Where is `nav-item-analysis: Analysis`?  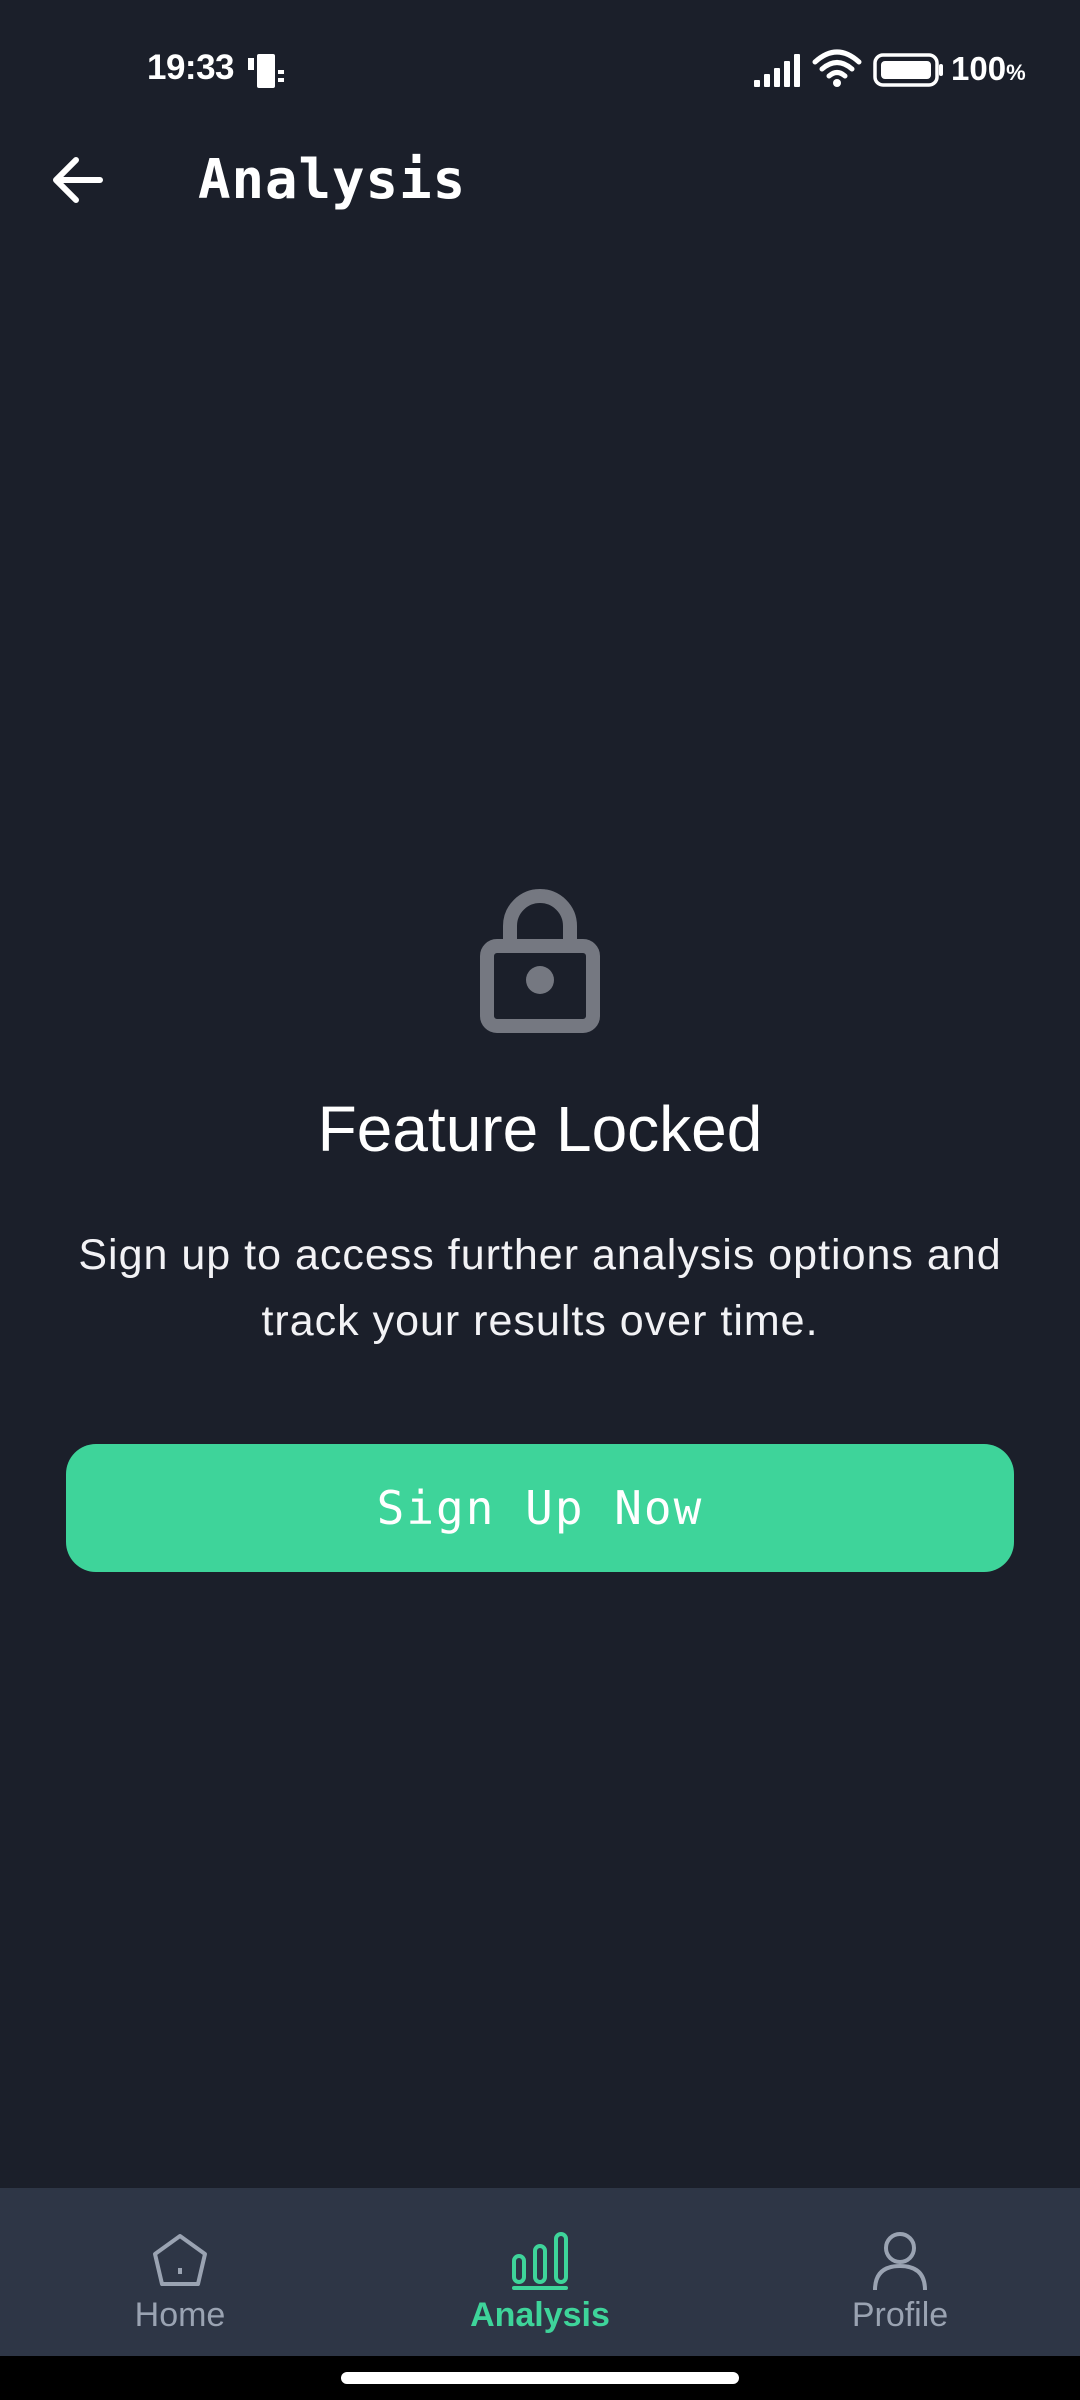
nav-item-analysis: Analysis is located at coordinates (540, 2272).